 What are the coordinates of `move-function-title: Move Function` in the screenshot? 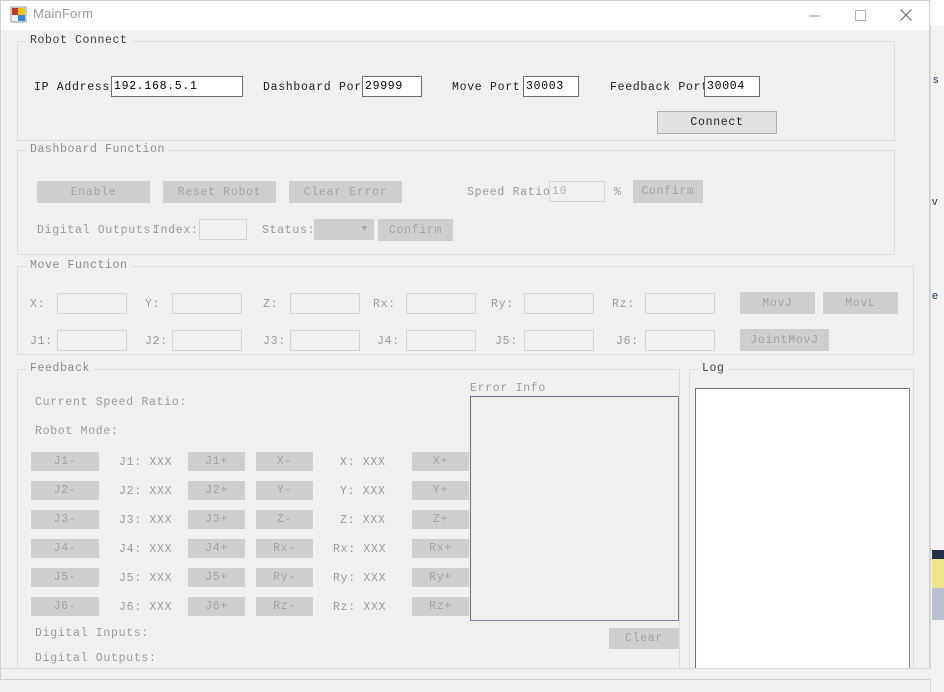 It's located at (79, 265).